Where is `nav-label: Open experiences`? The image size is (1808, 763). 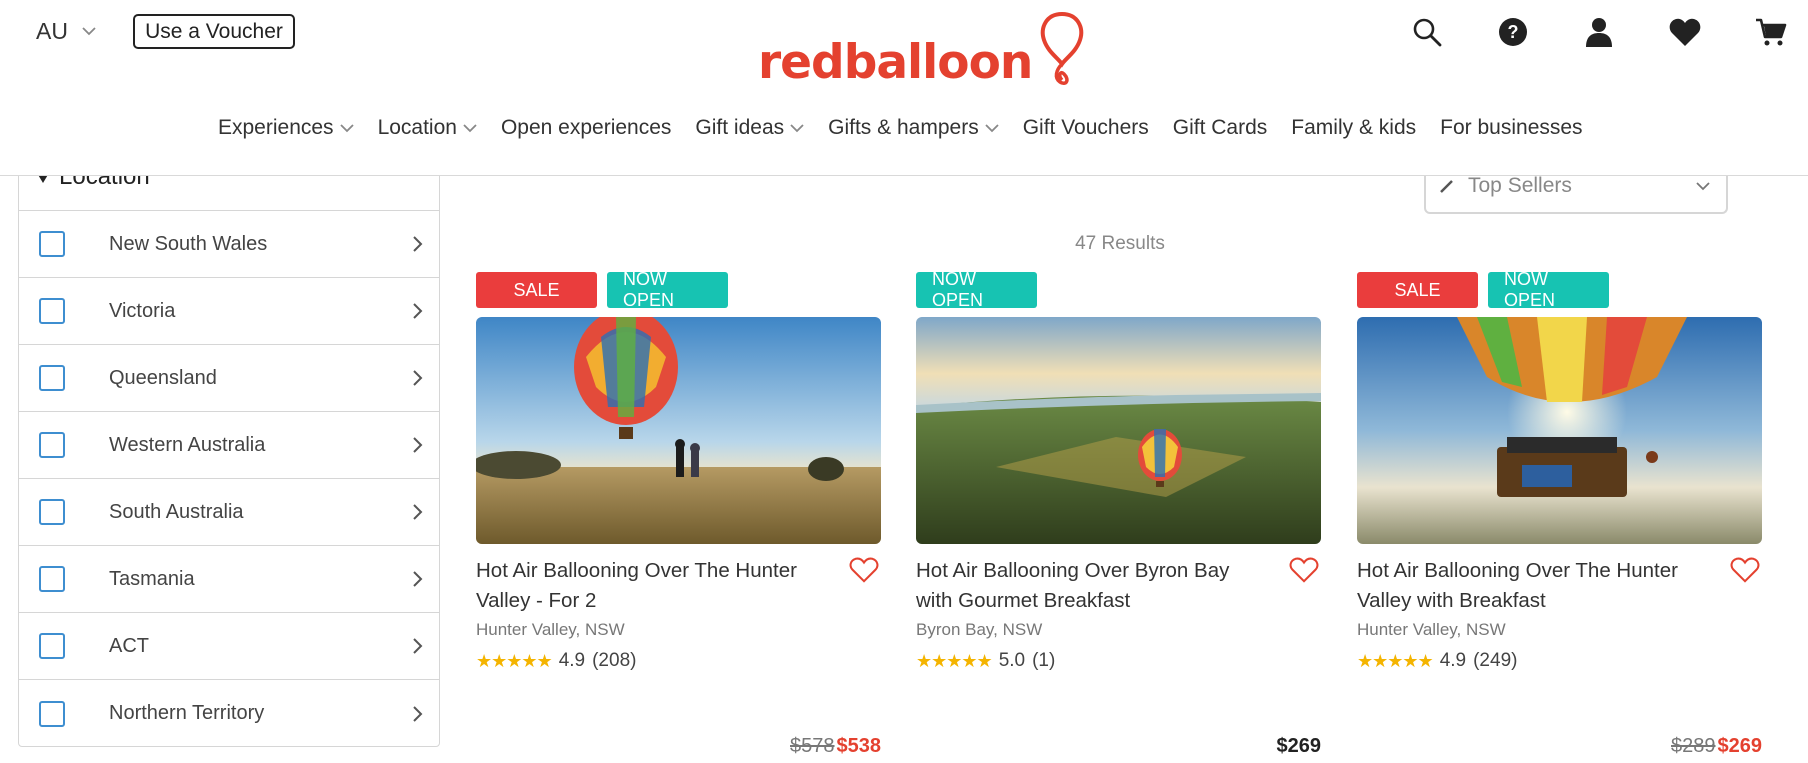
nav-label: Open experiences is located at coordinates (586, 127).